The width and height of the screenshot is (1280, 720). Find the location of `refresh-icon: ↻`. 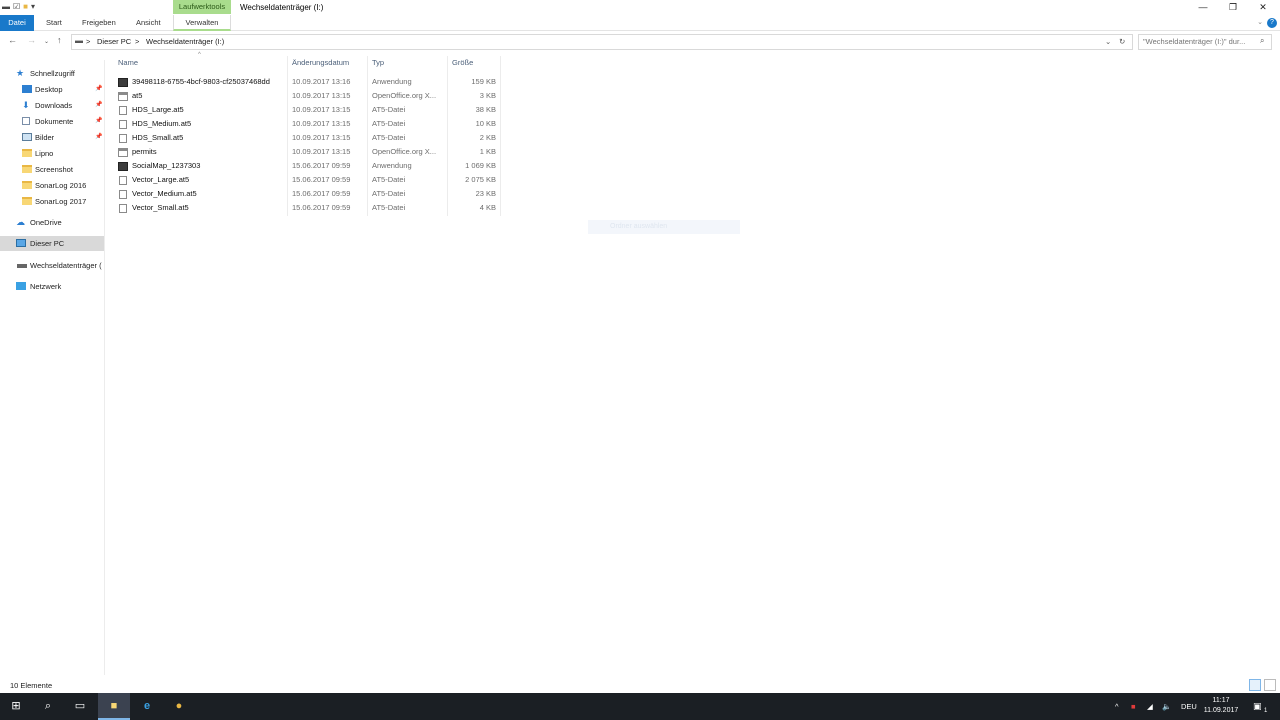

refresh-icon: ↻ is located at coordinates (1122, 41).